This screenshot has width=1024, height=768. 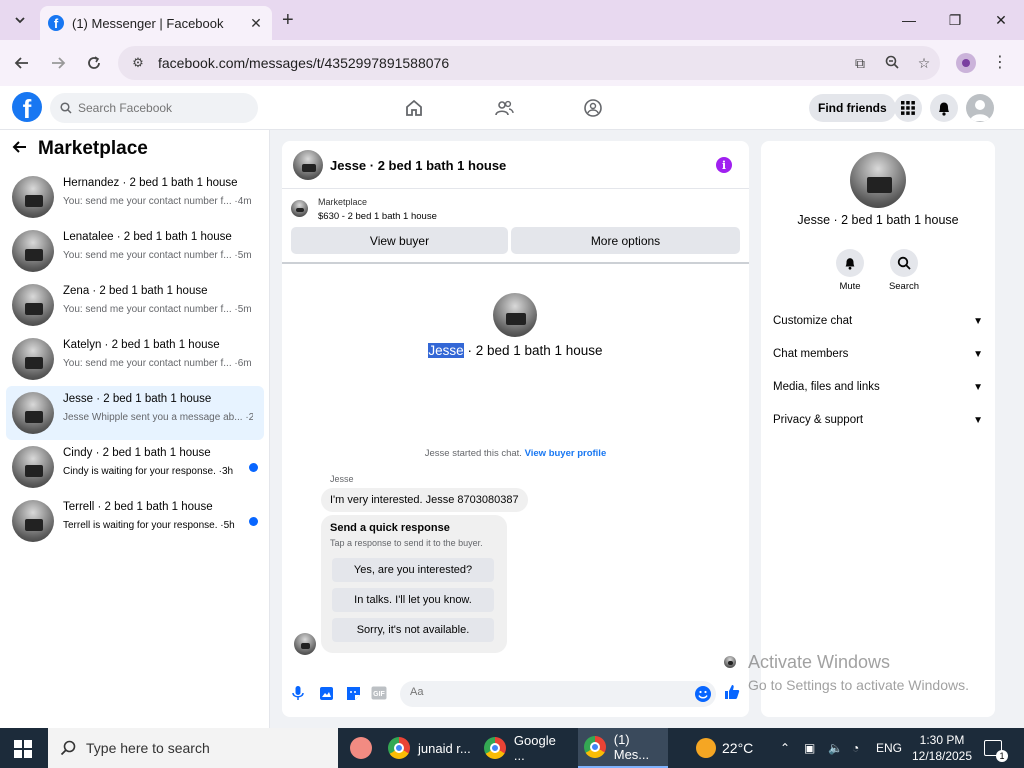 What do you see at coordinates (413, 600) in the screenshot?
I see `quick-reply-in-talks: In talks. I'll let you know.` at bounding box center [413, 600].